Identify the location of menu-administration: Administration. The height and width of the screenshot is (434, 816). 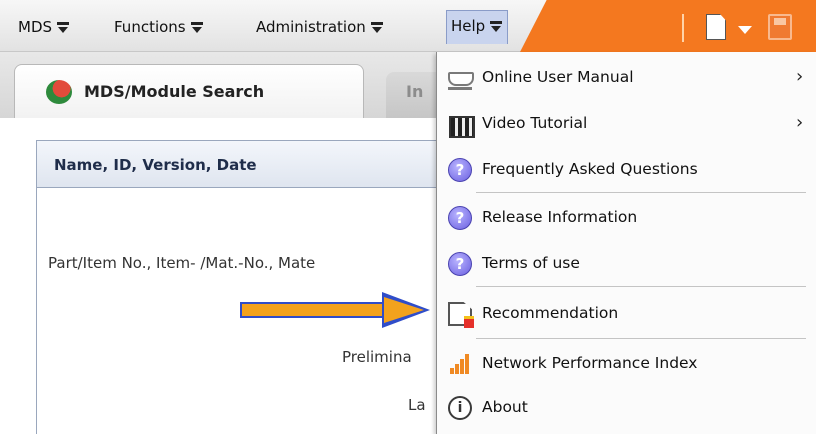
(320, 29).